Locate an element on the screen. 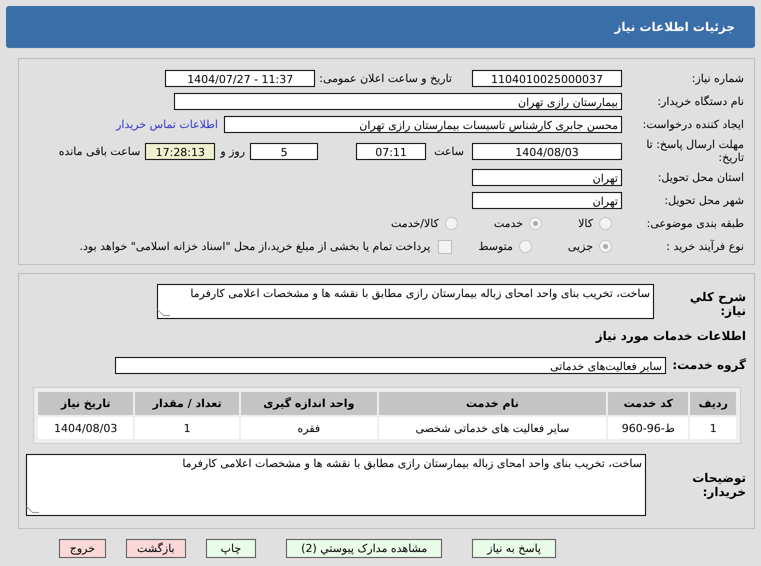 The width and height of the screenshot is (761, 566). radio-label: خدمت is located at coordinates (509, 223).